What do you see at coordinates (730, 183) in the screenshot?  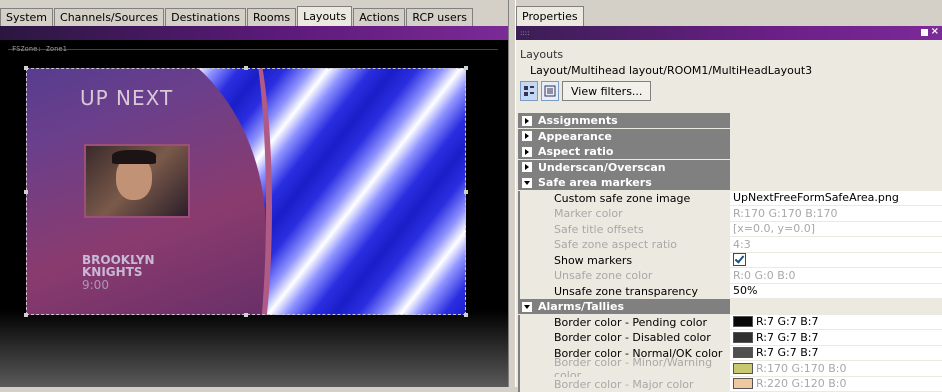 I see `category-row: Safe area markers` at bounding box center [730, 183].